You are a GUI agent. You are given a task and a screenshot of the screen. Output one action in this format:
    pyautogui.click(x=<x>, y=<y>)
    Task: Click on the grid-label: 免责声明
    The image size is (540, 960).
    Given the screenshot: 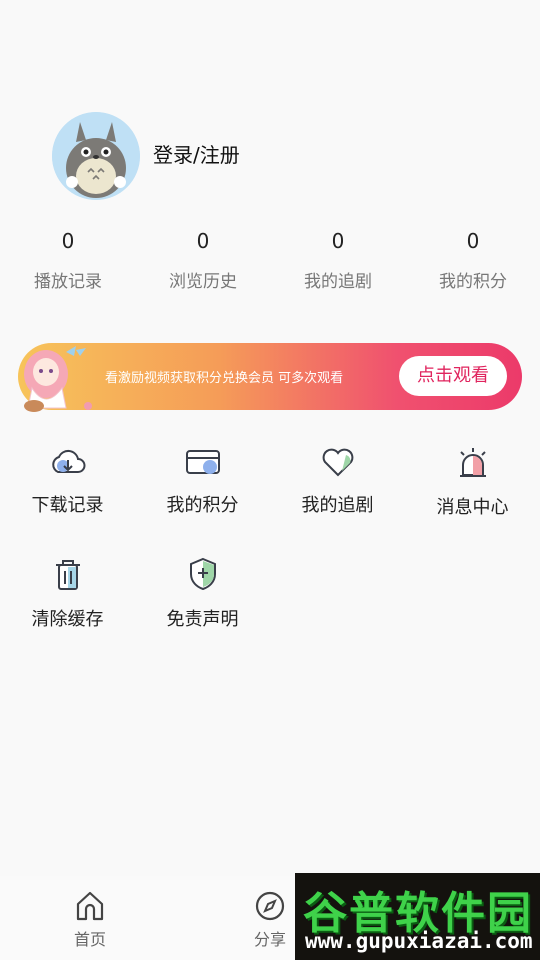 What is the action you would take?
    pyautogui.click(x=202, y=619)
    